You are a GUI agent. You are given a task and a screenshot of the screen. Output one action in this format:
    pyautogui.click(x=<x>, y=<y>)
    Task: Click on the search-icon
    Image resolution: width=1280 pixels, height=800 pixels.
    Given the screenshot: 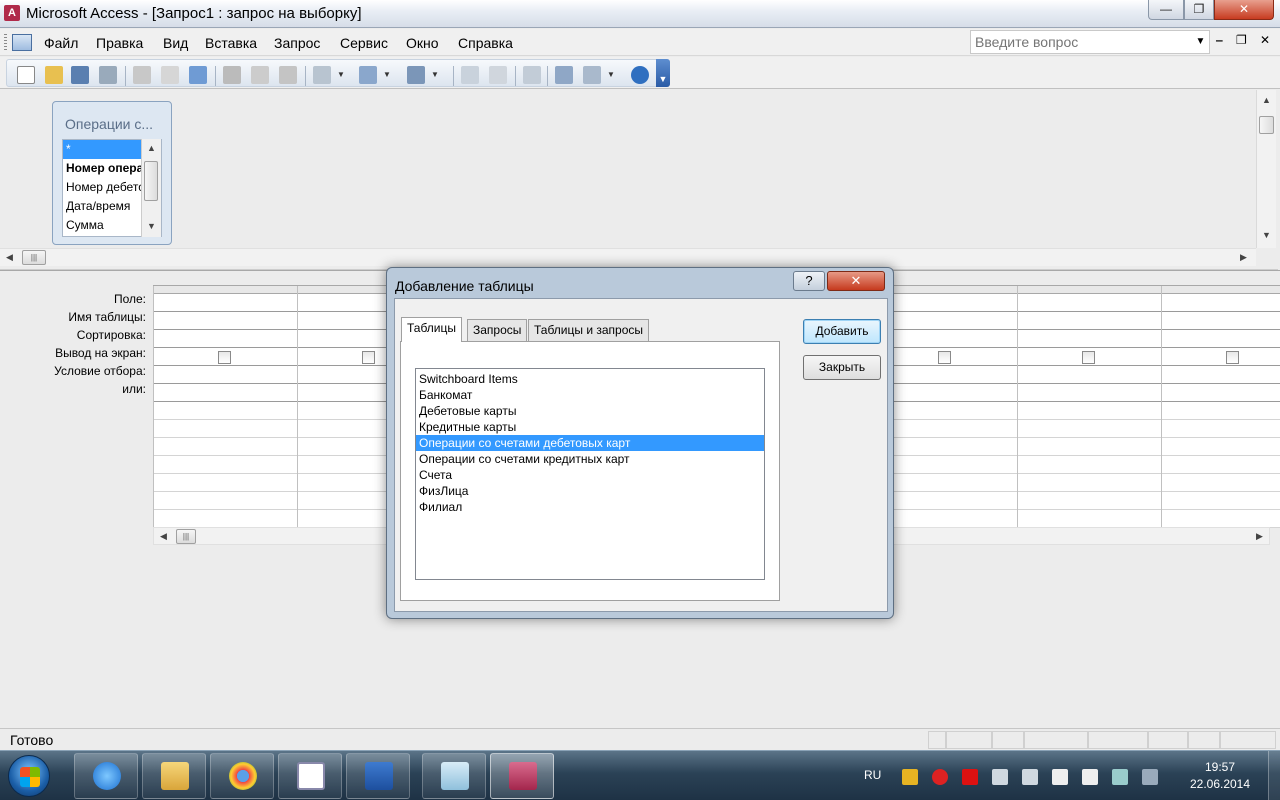 What is the action you would take?
    pyautogui.click(x=108, y=75)
    